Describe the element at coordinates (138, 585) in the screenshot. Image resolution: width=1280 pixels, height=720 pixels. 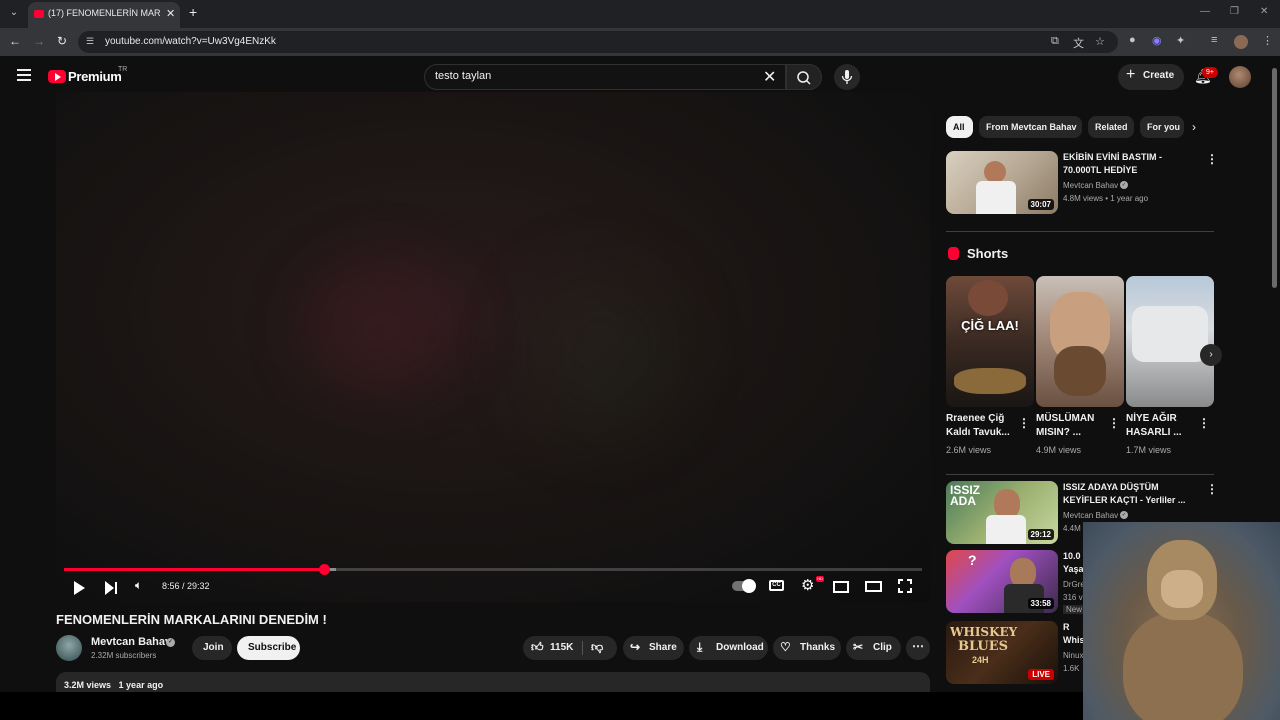
I see `volume-icon: 🔈︎` at that location.